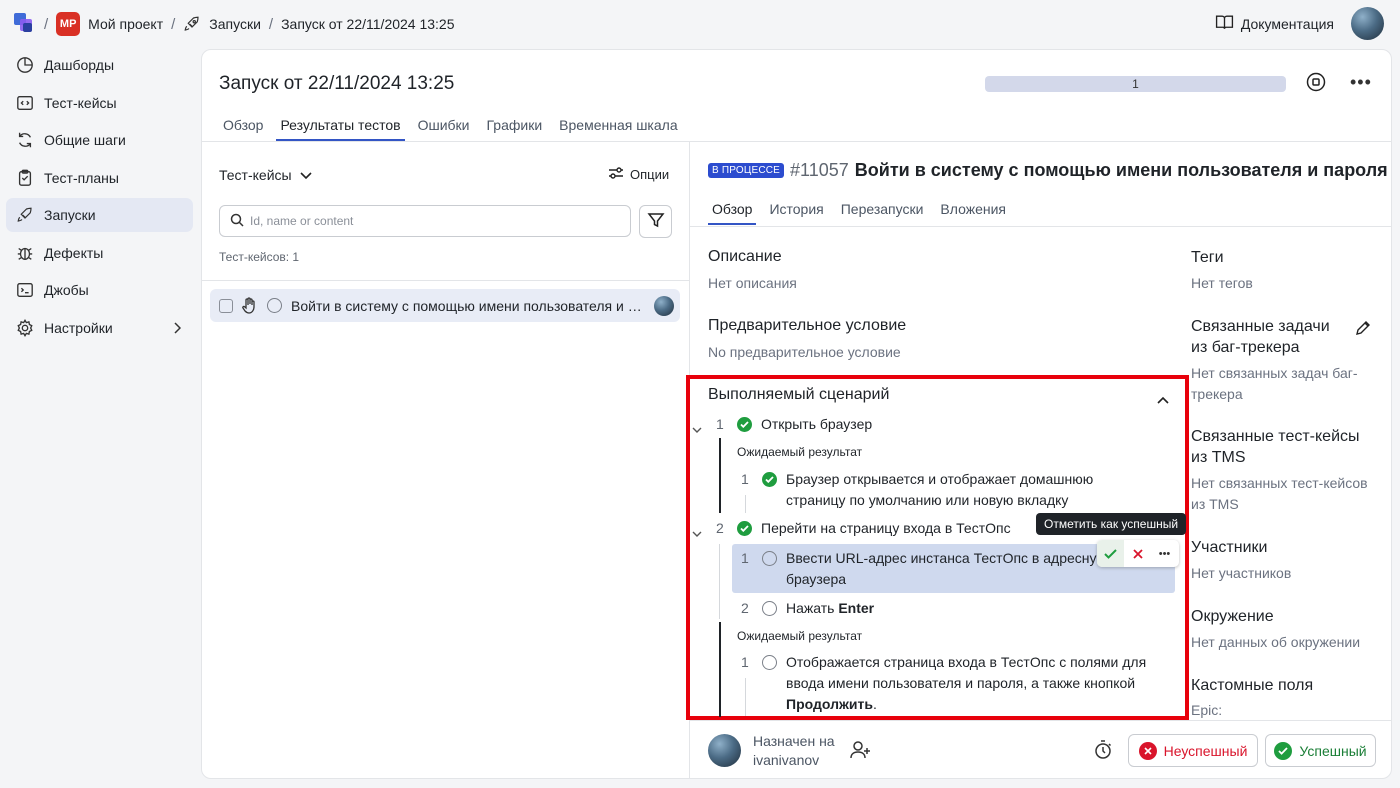 Image resolution: width=1400 pixels, height=788 pixels. I want to click on breadcrumb-launches: Запуски, so click(235, 24).